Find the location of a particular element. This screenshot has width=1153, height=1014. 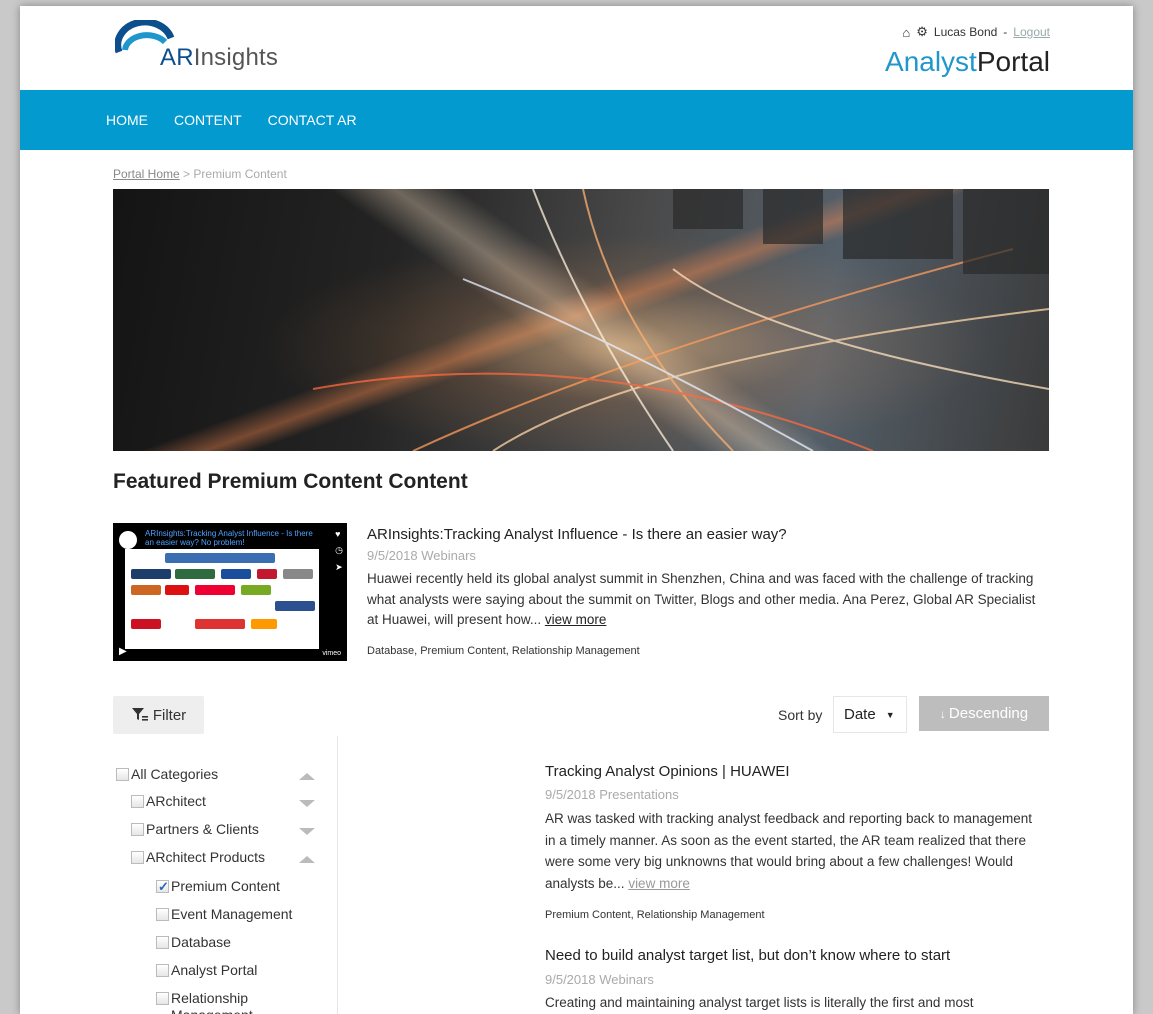

arinsights-logo: ARInsights is located at coordinates (205, 48).